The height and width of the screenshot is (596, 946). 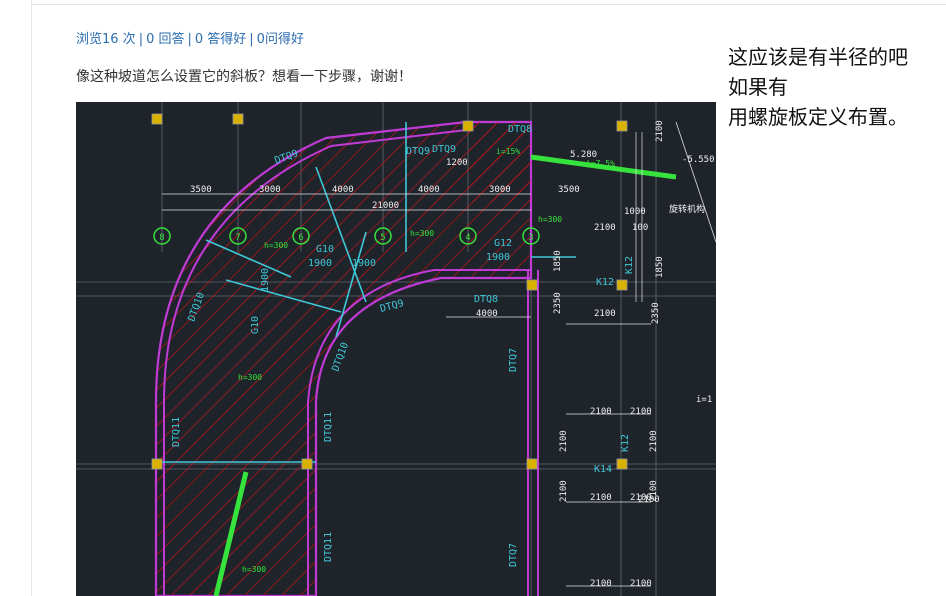 What do you see at coordinates (31, 298) in the screenshot?
I see `content-left-border` at bounding box center [31, 298].